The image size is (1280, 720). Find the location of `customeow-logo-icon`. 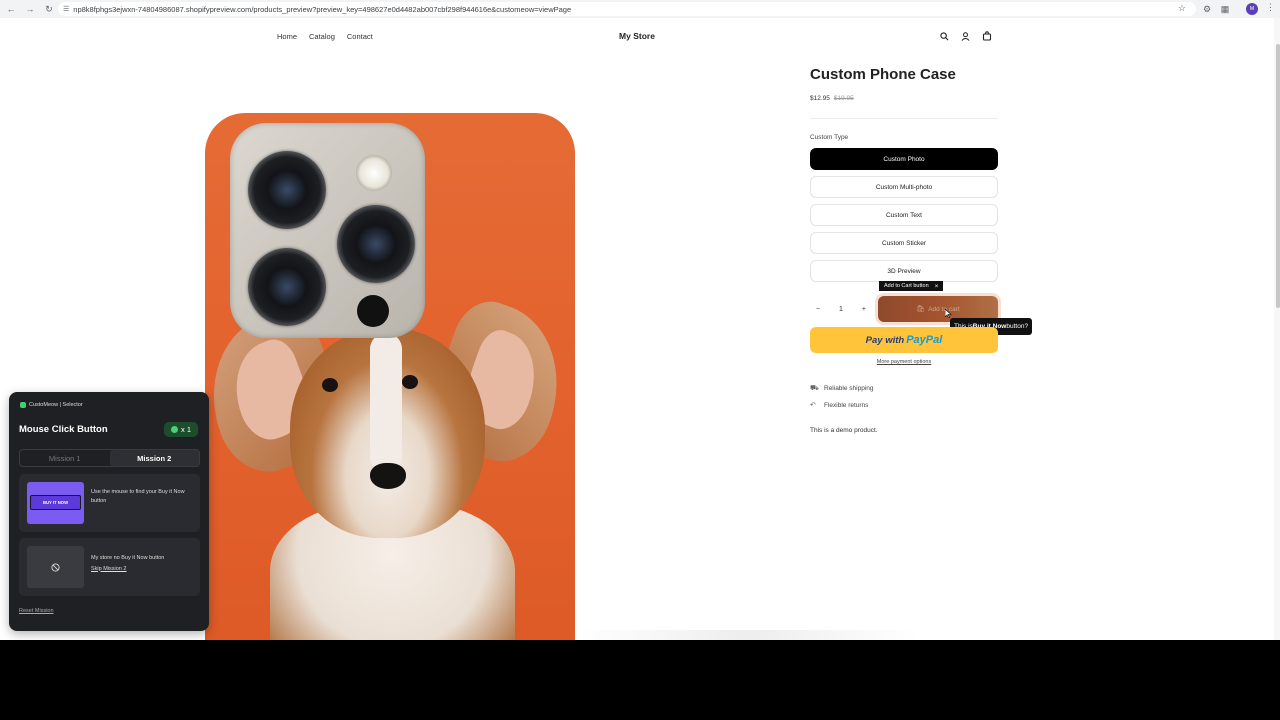

customeow-logo-icon is located at coordinates (23, 405).